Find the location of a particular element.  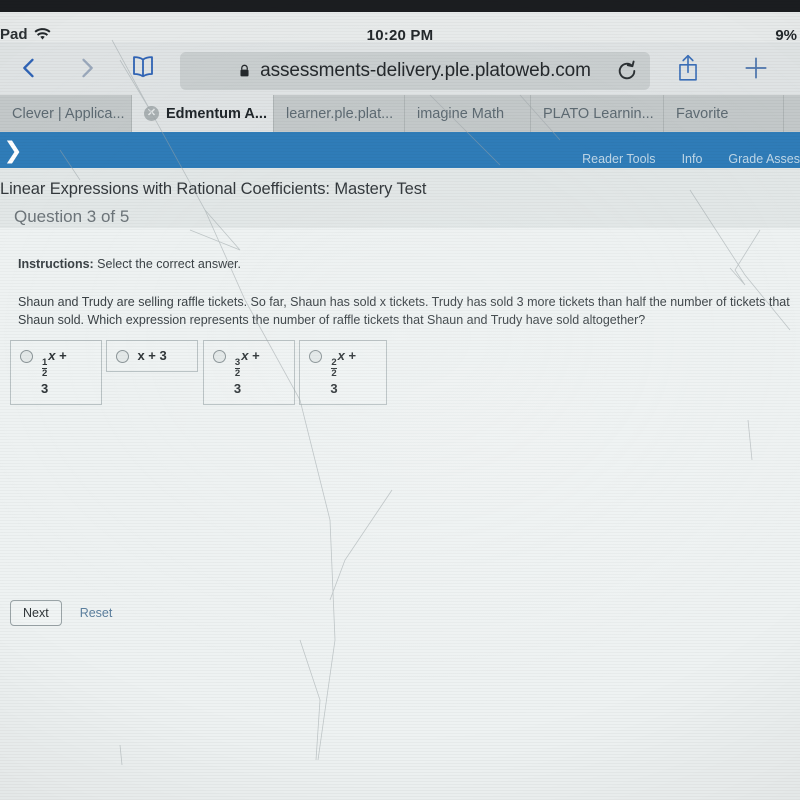

fraction-numerator: 2 is located at coordinates (334, 363).